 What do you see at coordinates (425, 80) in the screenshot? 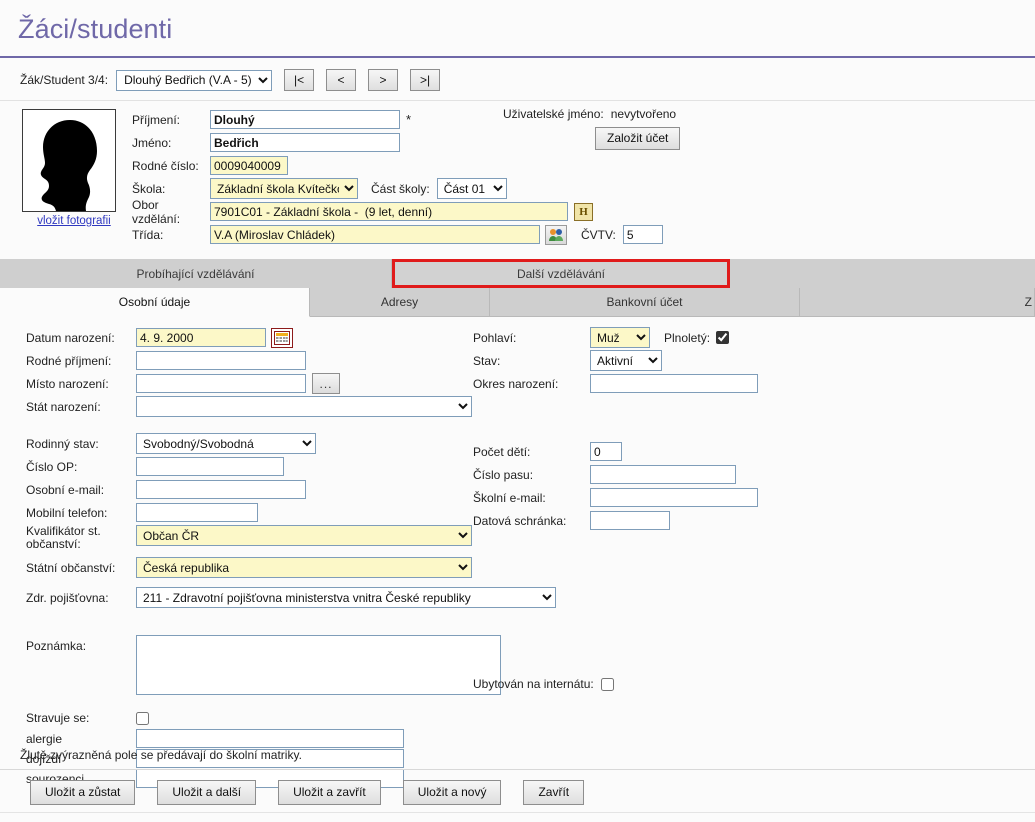
I see `last-record-button: >|` at bounding box center [425, 80].